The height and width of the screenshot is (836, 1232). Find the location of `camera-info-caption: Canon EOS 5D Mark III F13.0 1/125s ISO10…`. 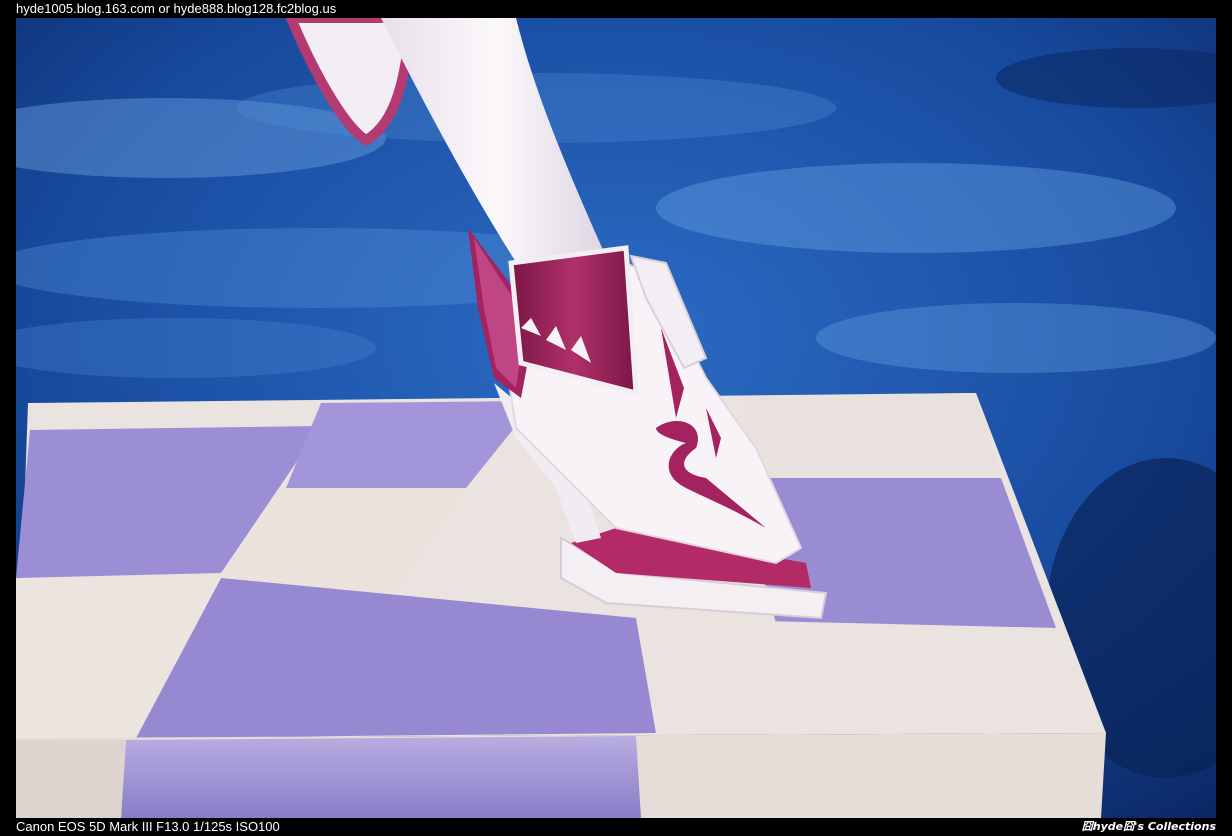

camera-info-caption: Canon EOS 5D Mark III F13.0 1/125s ISO10… is located at coordinates (148, 826).